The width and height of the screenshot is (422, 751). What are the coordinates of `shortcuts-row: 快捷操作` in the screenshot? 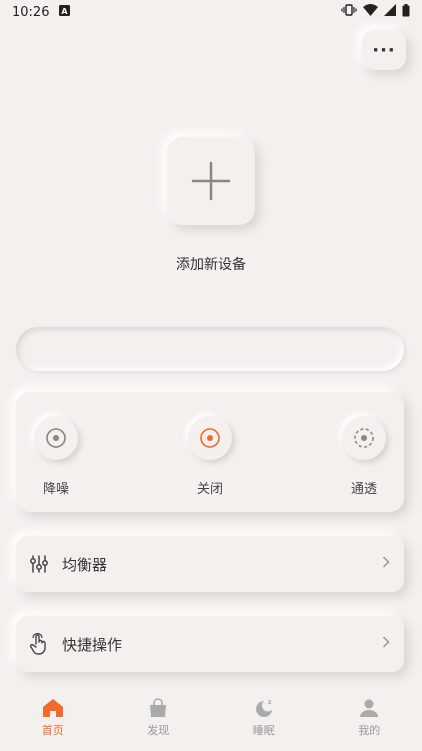 It's located at (210, 644).